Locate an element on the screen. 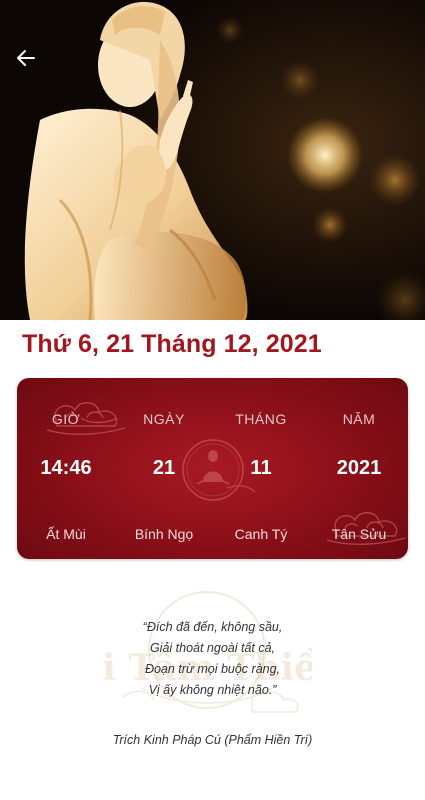  quote-line: Giải thoát ngoài tất cả, is located at coordinates (212, 648).